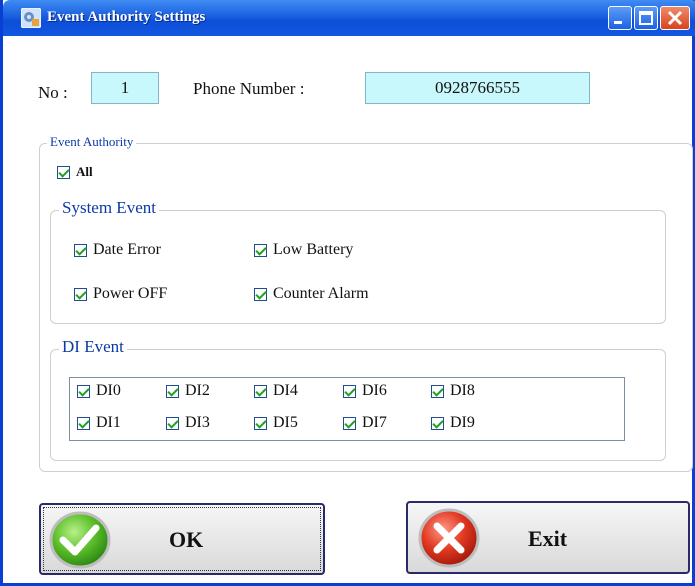 Image resolution: width=695 pixels, height=586 pixels. I want to click on di1-label: DI1, so click(108, 422).